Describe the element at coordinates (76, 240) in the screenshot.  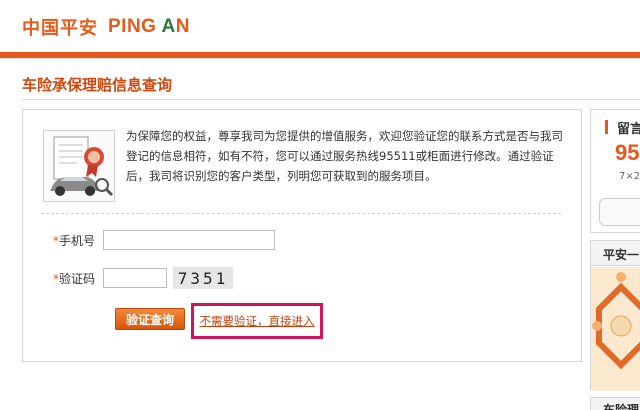
I see `phone-label-text: 手机号` at that location.